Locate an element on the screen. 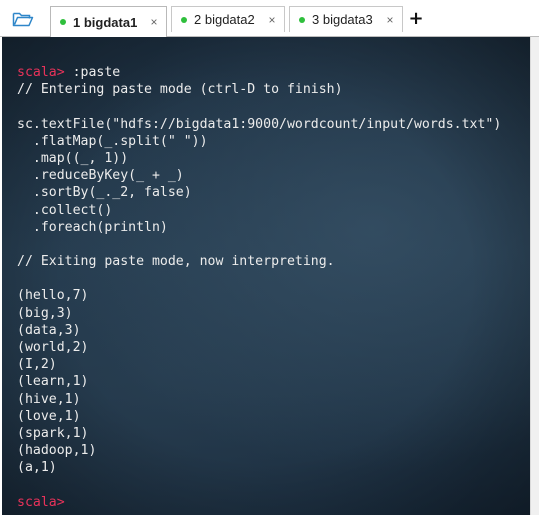  terminal-line: (love,1) is located at coordinates (259, 416).